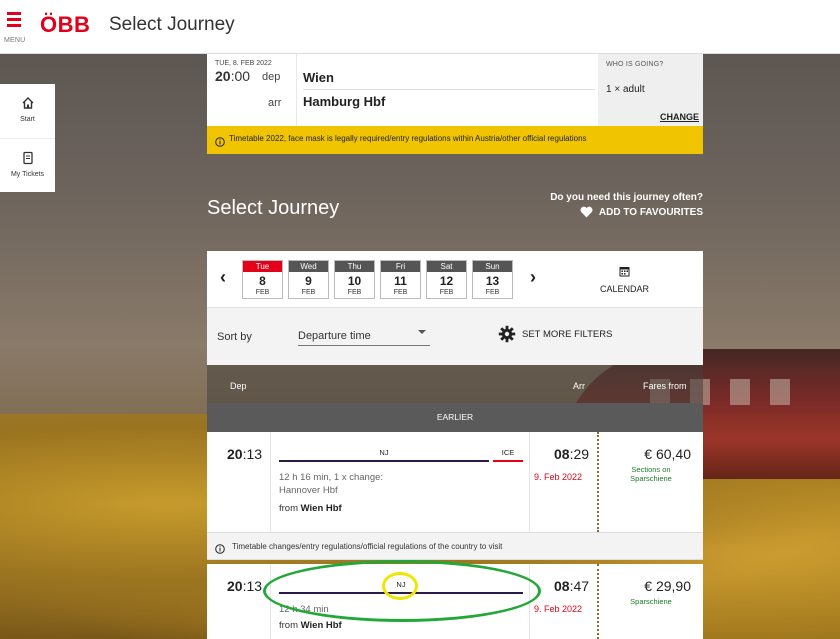 This screenshot has height=639, width=840. I want to click on arr-time: 08:29, so click(572, 454).